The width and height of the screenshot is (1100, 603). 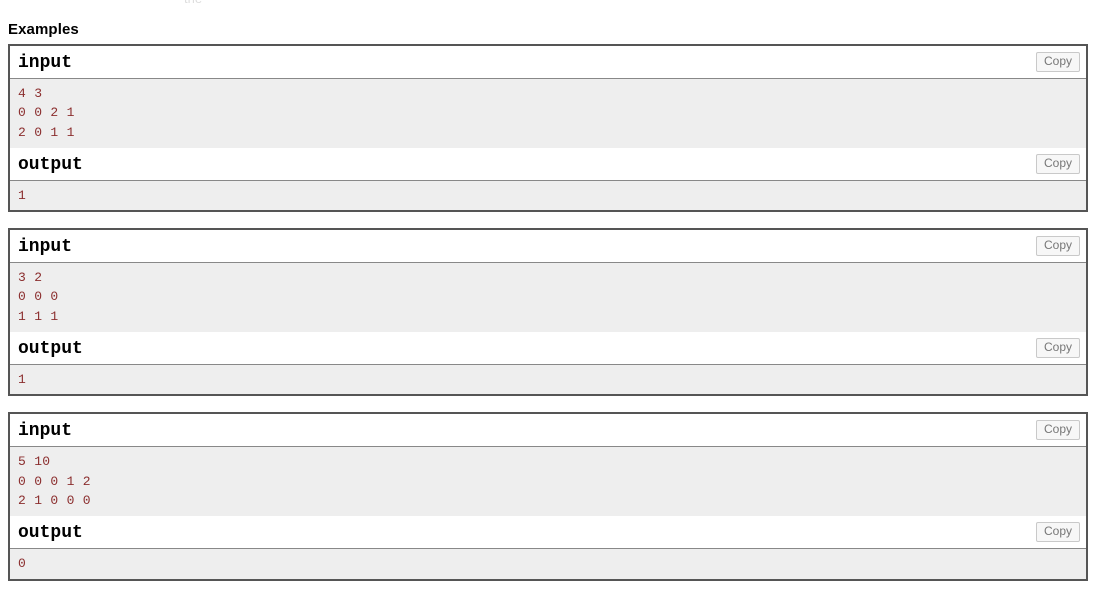 What do you see at coordinates (193, 3) in the screenshot?
I see `clipped-top-text: the` at bounding box center [193, 3].